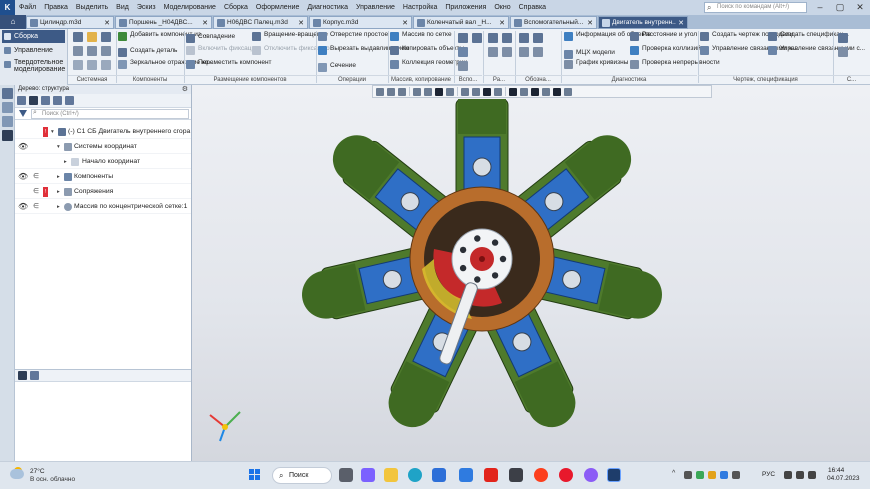  What do you see at coordinates (466, 475) in the screenshot?
I see `mail-icon` at bounding box center [466, 475].